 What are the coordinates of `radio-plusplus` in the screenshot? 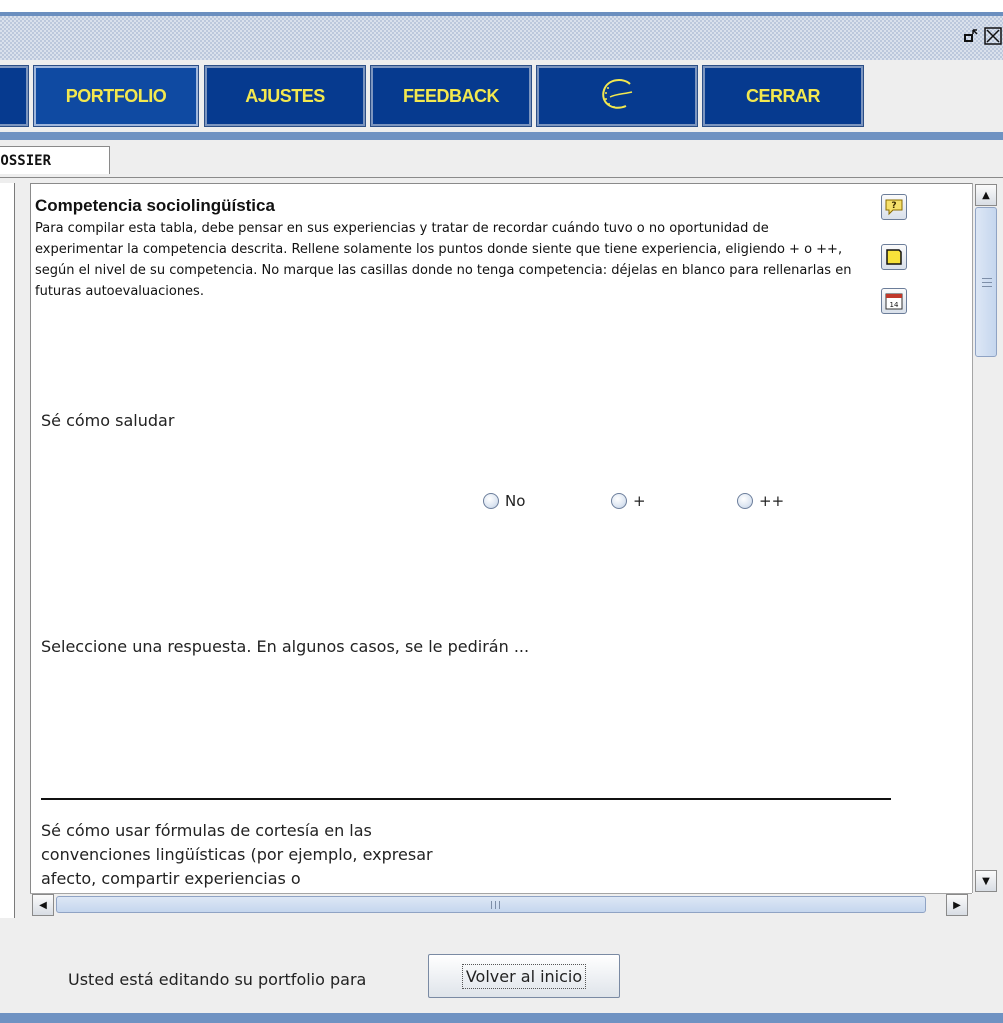 It's located at (745, 501).